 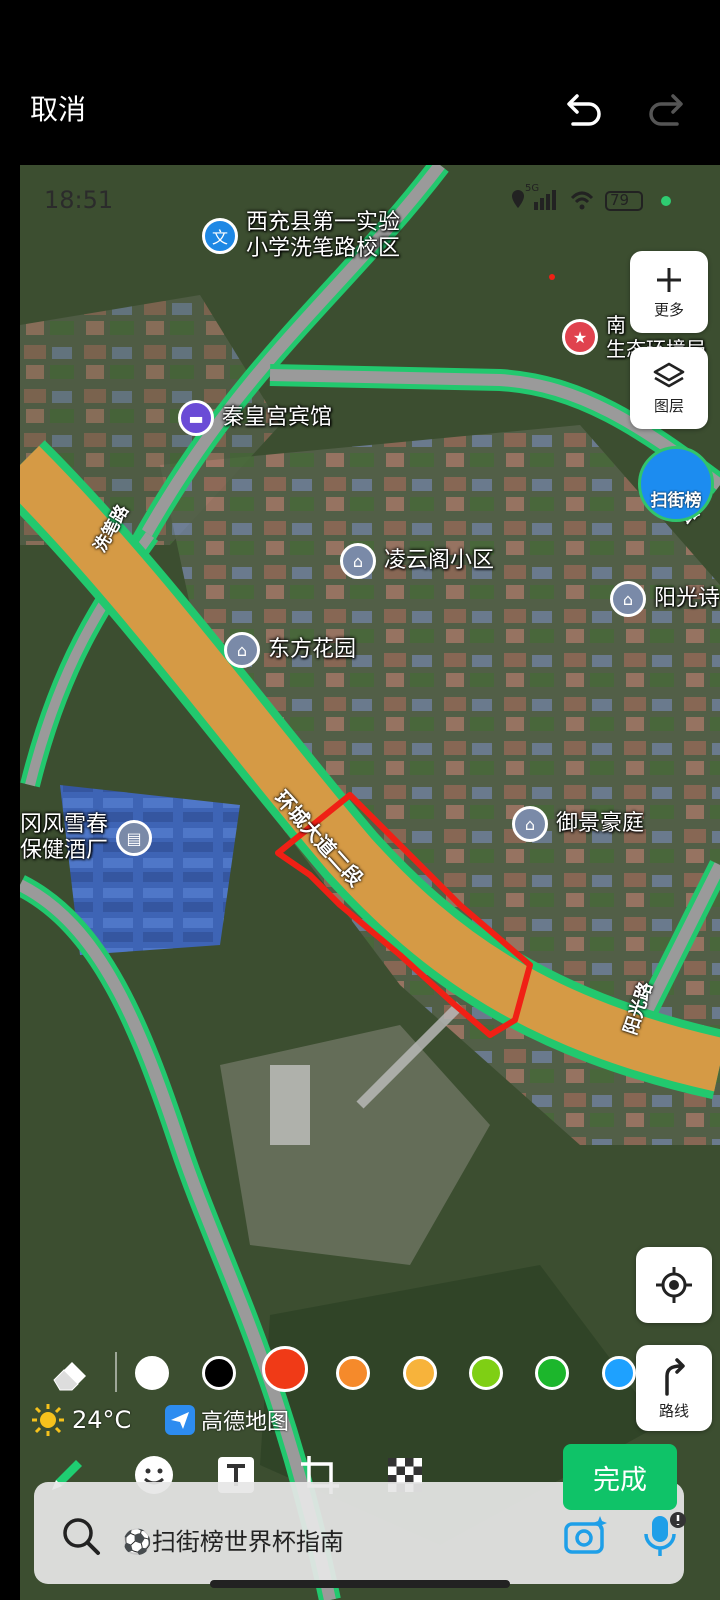 I want to click on layers-label: 图层, so click(x=668, y=405).